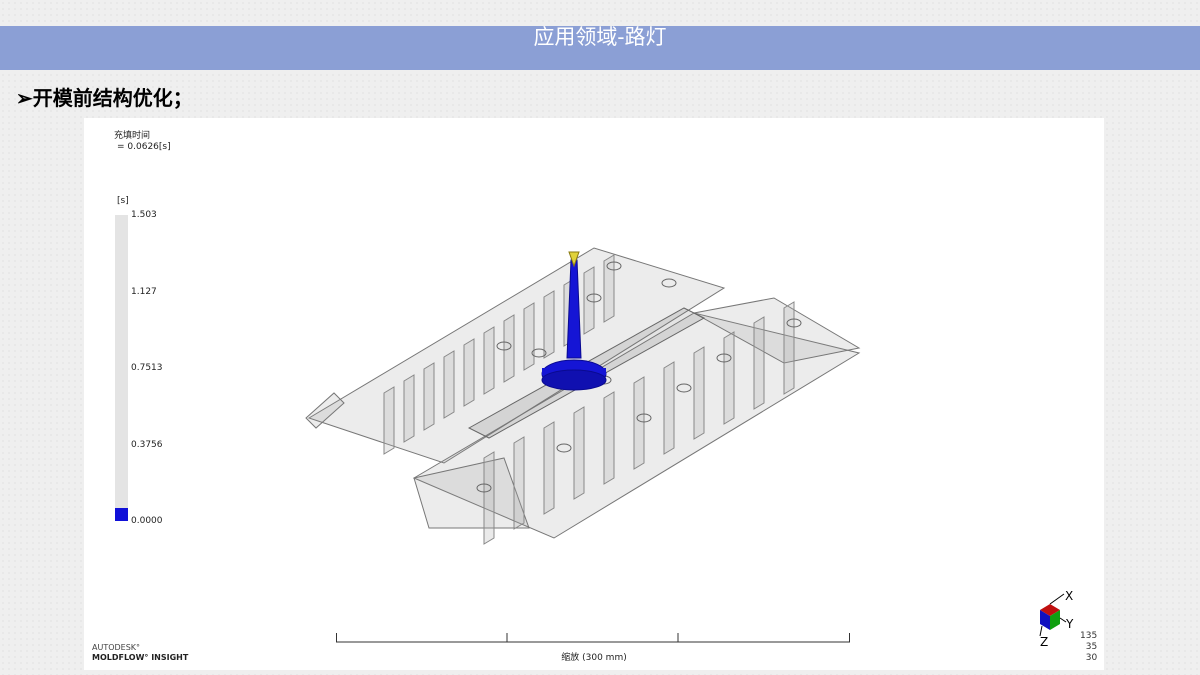 The height and width of the screenshot is (675, 1200). Describe the element at coordinates (1044, 641) in the screenshot. I see `axis-z-label: Z` at that location.